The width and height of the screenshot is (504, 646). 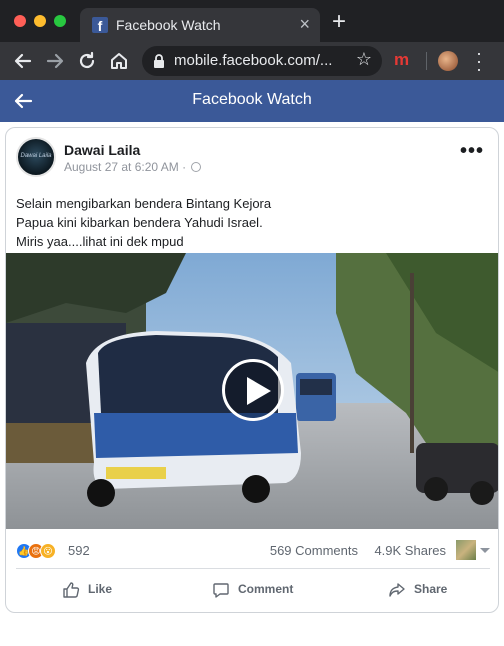 What do you see at coordinates (100, 589) in the screenshot?
I see `like-label: Like` at bounding box center [100, 589].